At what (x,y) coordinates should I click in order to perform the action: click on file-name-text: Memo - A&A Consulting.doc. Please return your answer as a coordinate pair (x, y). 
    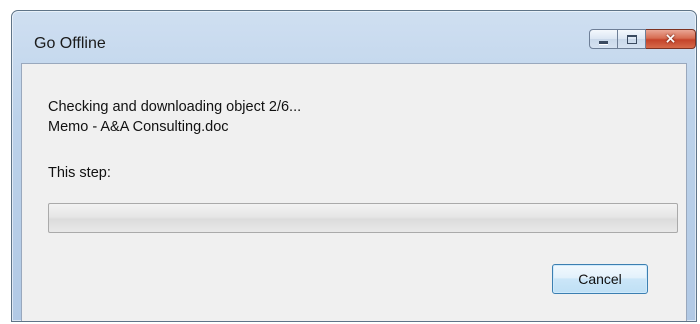
    Looking at the image, I should click on (138, 127).